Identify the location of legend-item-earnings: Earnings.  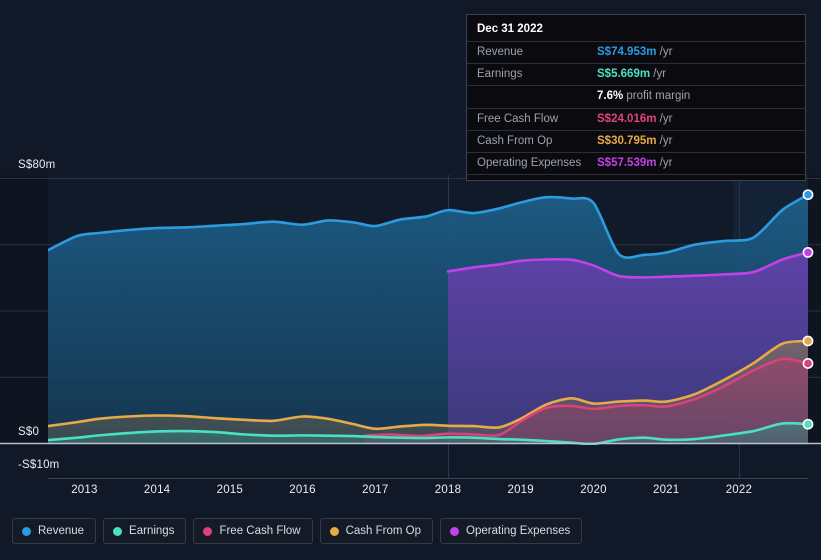
(145, 531).